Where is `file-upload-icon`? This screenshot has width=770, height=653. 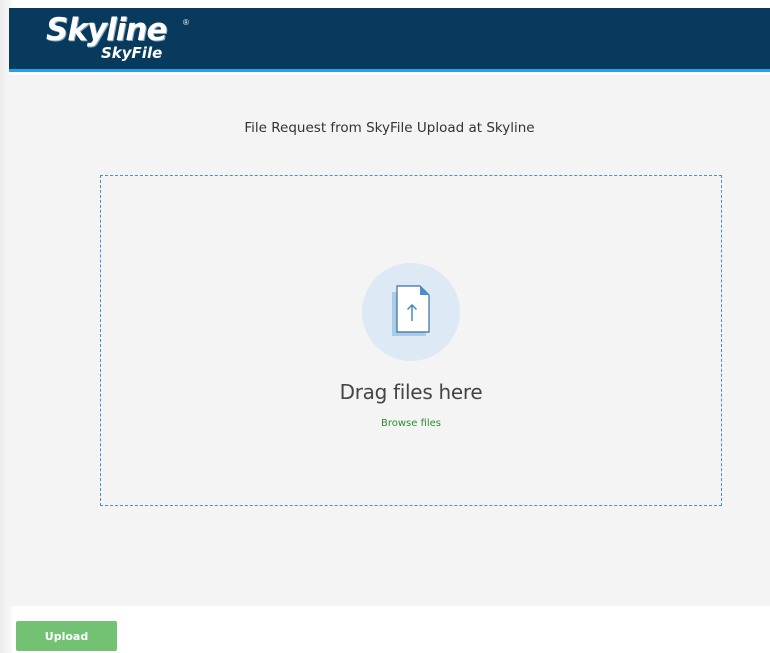 file-upload-icon is located at coordinates (411, 312).